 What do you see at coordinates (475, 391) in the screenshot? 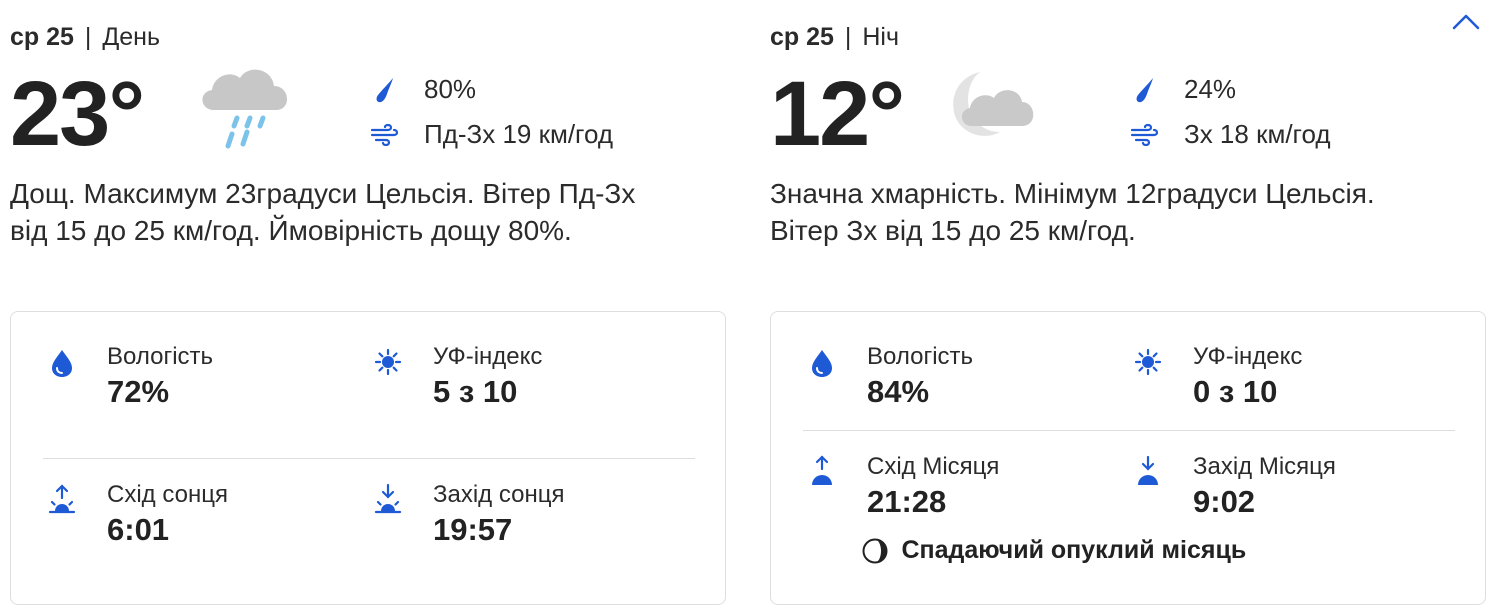
I see `uv-index-value: 5 з 10` at bounding box center [475, 391].